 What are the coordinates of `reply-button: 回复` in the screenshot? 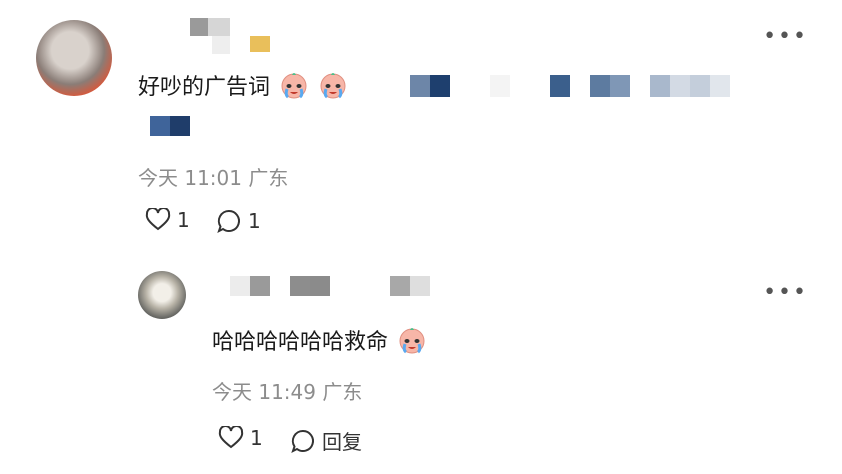 It's located at (326, 440).